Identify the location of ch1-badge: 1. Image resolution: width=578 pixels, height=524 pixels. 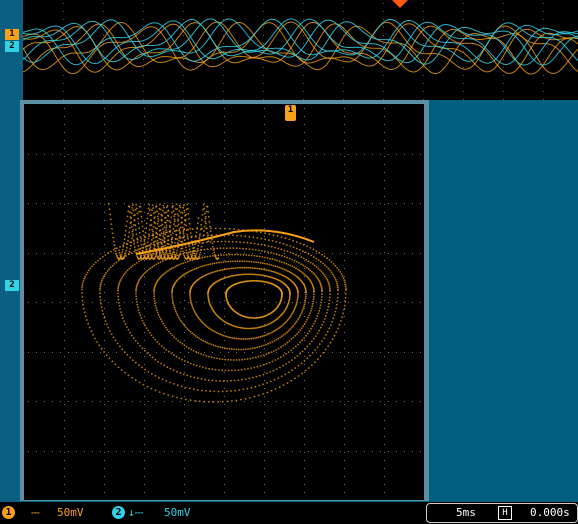
(8, 512).